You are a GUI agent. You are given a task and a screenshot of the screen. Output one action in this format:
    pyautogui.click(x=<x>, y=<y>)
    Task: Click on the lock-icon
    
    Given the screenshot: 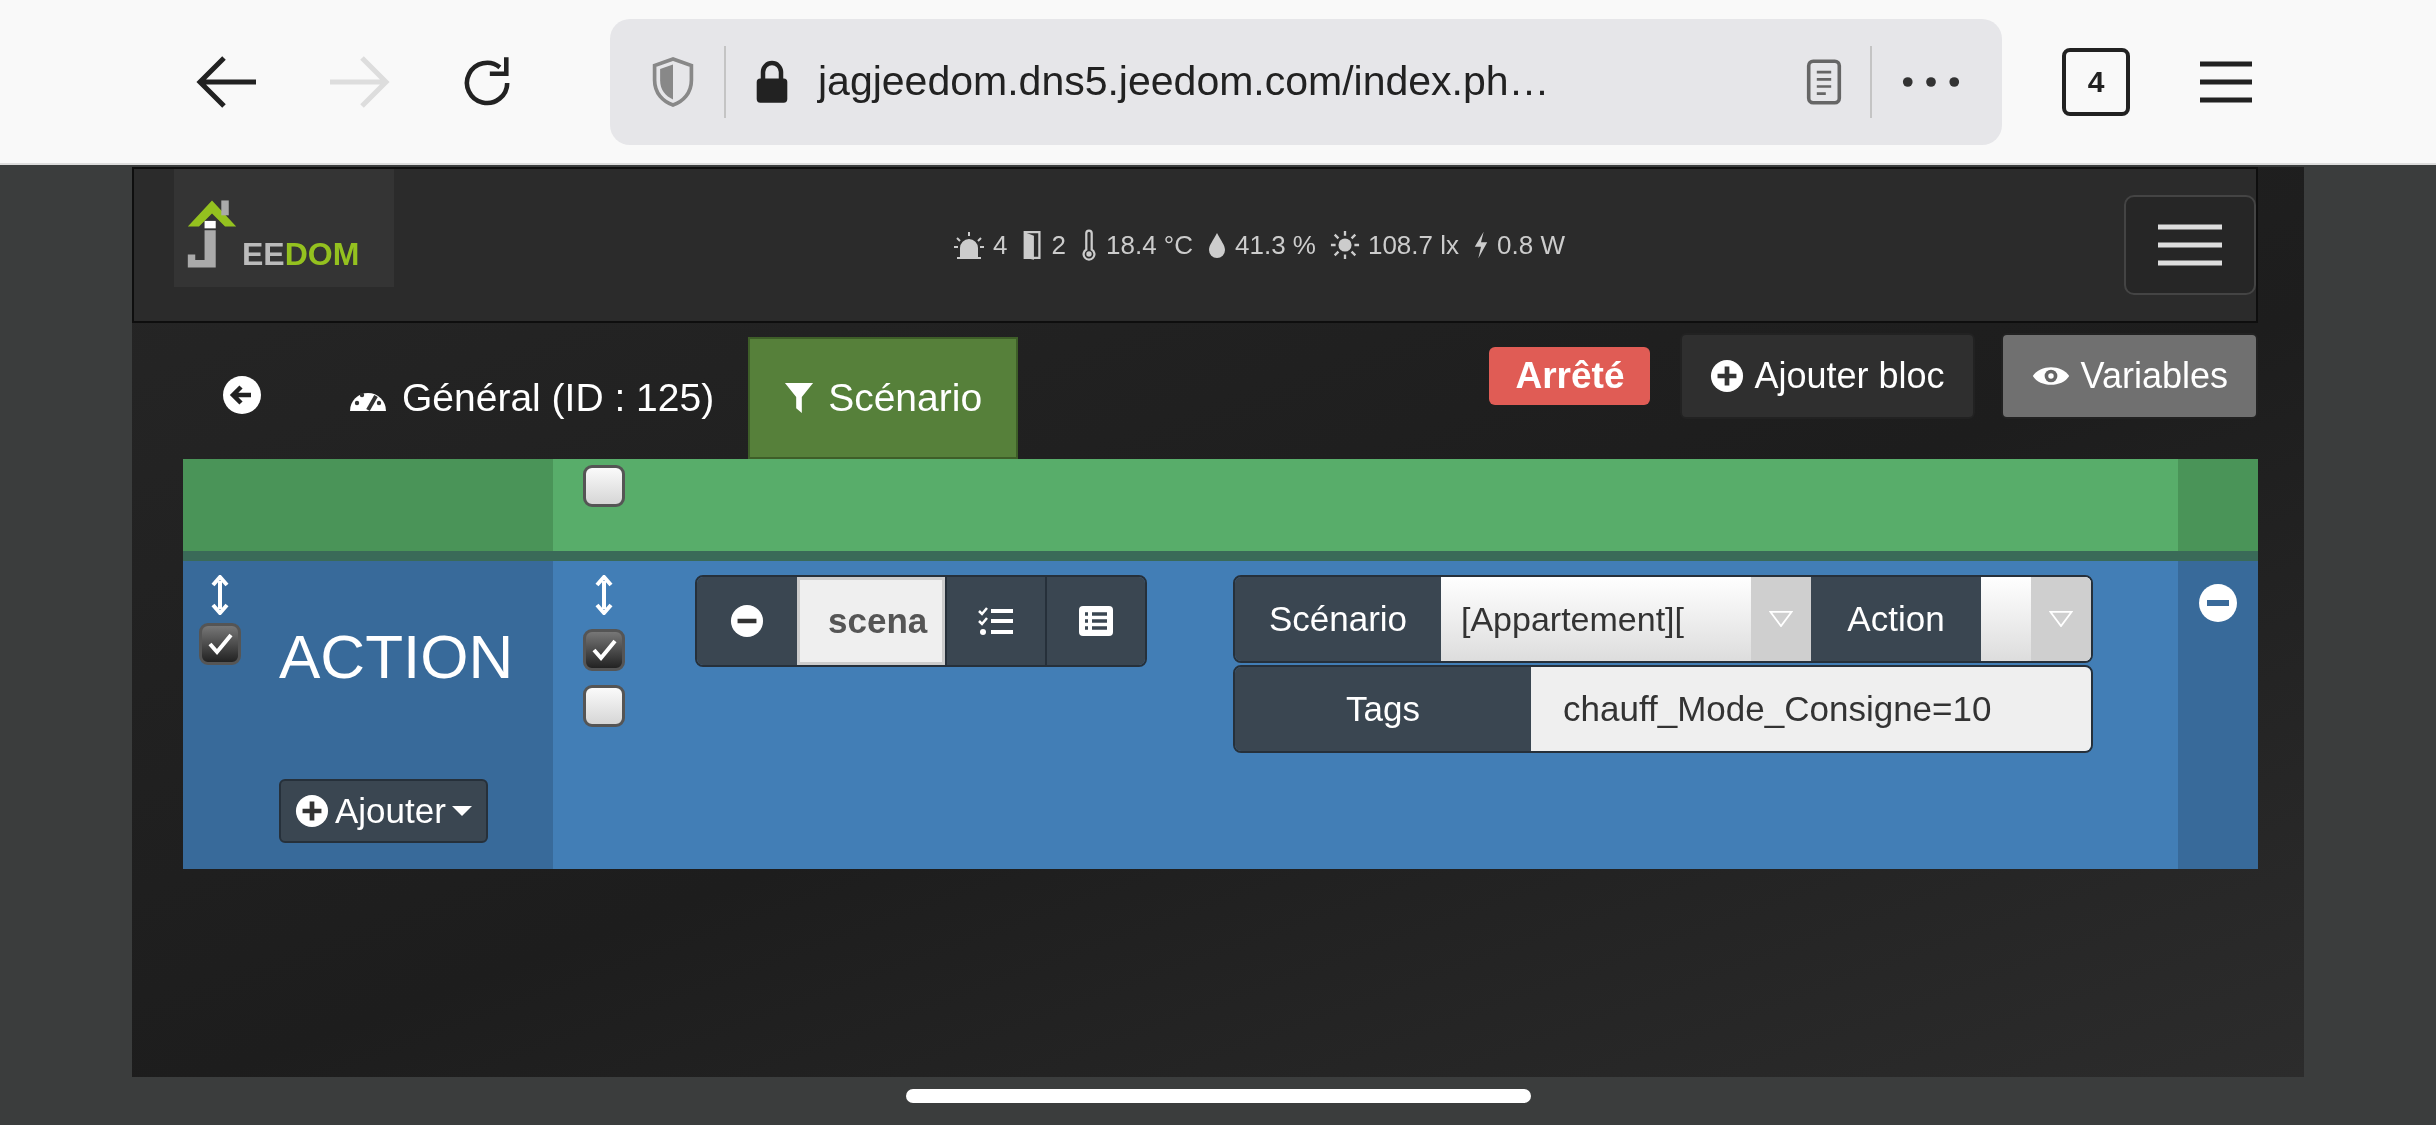 What is the action you would take?
    pyautogui.click(x=772, y=81)
    